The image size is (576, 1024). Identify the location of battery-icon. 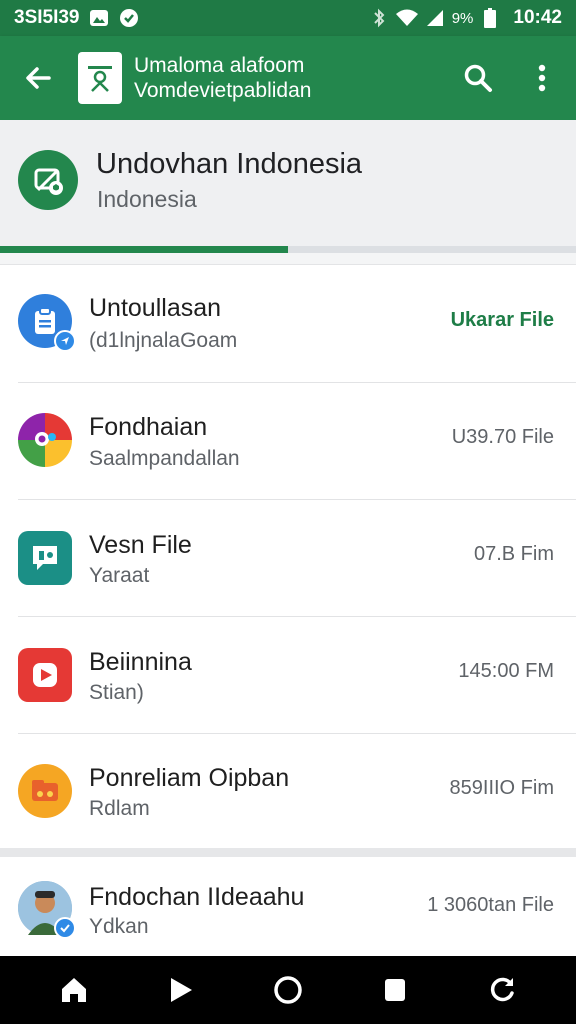
(490, 18).